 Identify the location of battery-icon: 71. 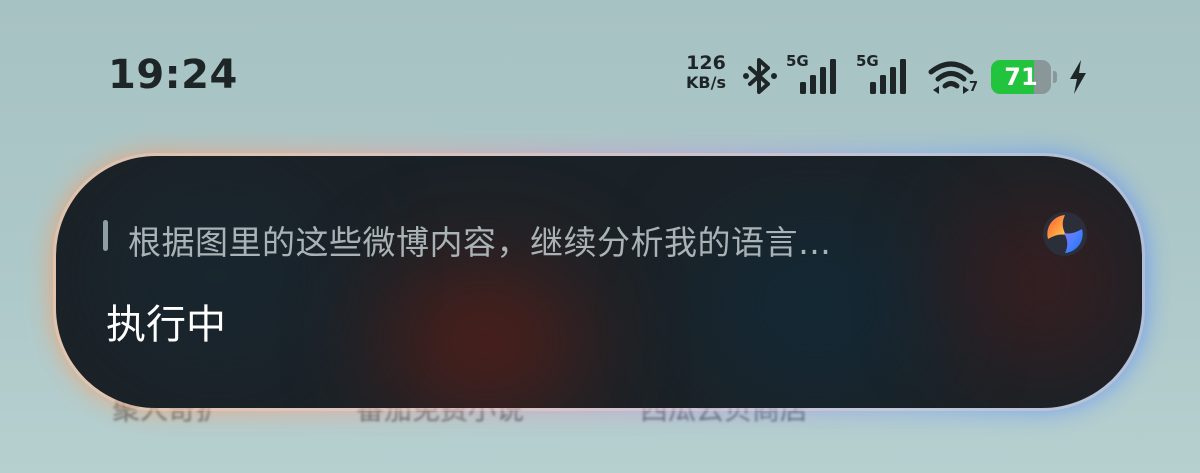
(1024, 77).